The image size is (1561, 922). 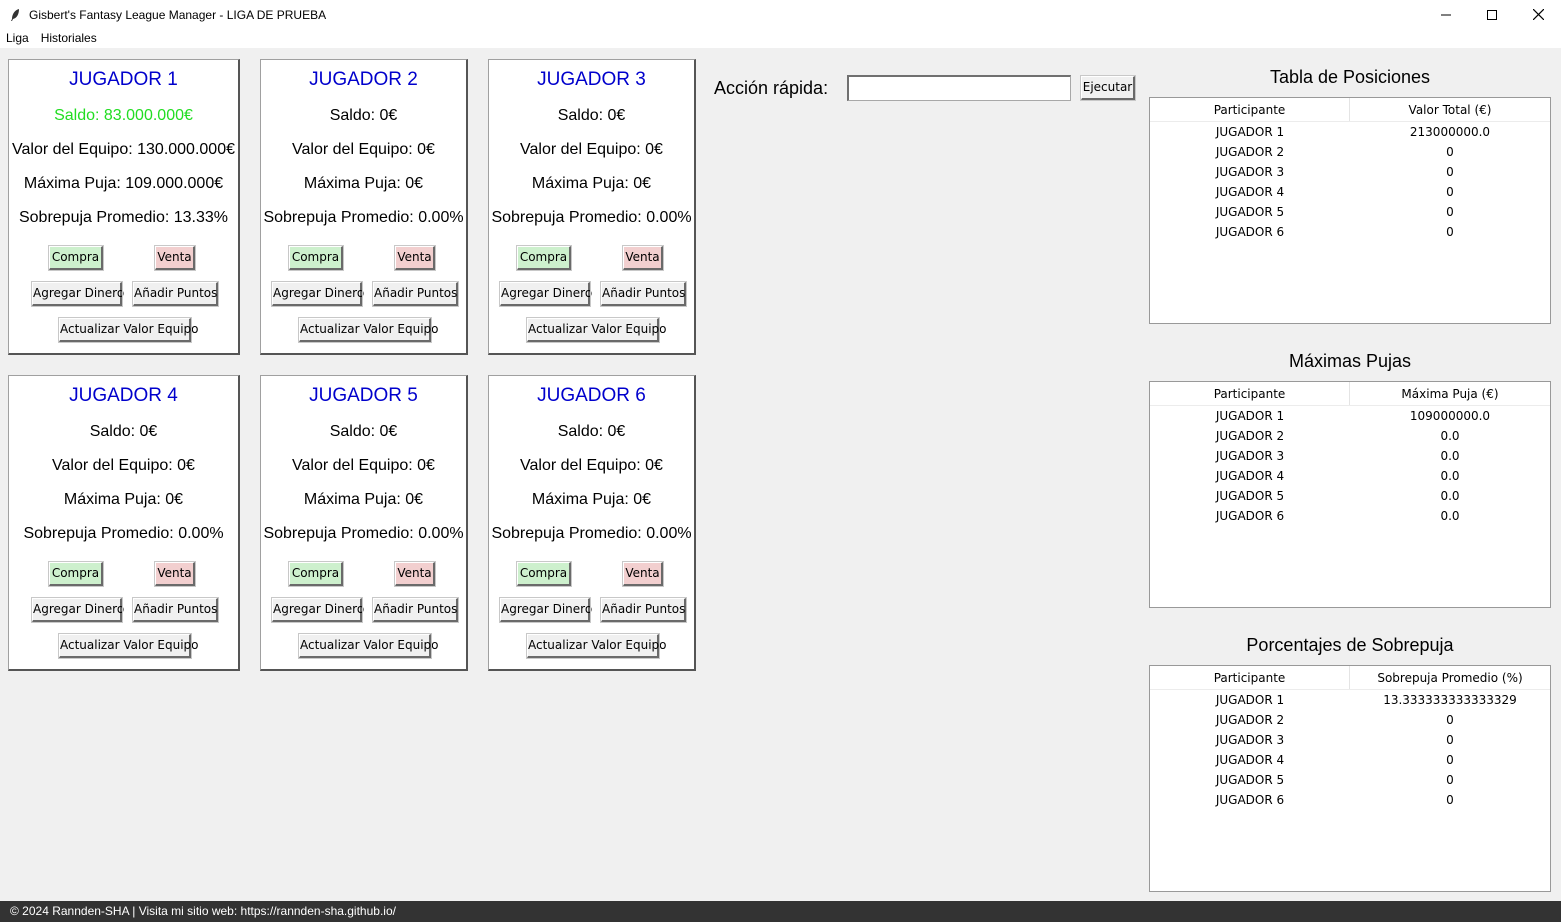 I want to click on overbid-percentages-title: Porcentajes de Sobrepuja, so click(x=1350, y=645).